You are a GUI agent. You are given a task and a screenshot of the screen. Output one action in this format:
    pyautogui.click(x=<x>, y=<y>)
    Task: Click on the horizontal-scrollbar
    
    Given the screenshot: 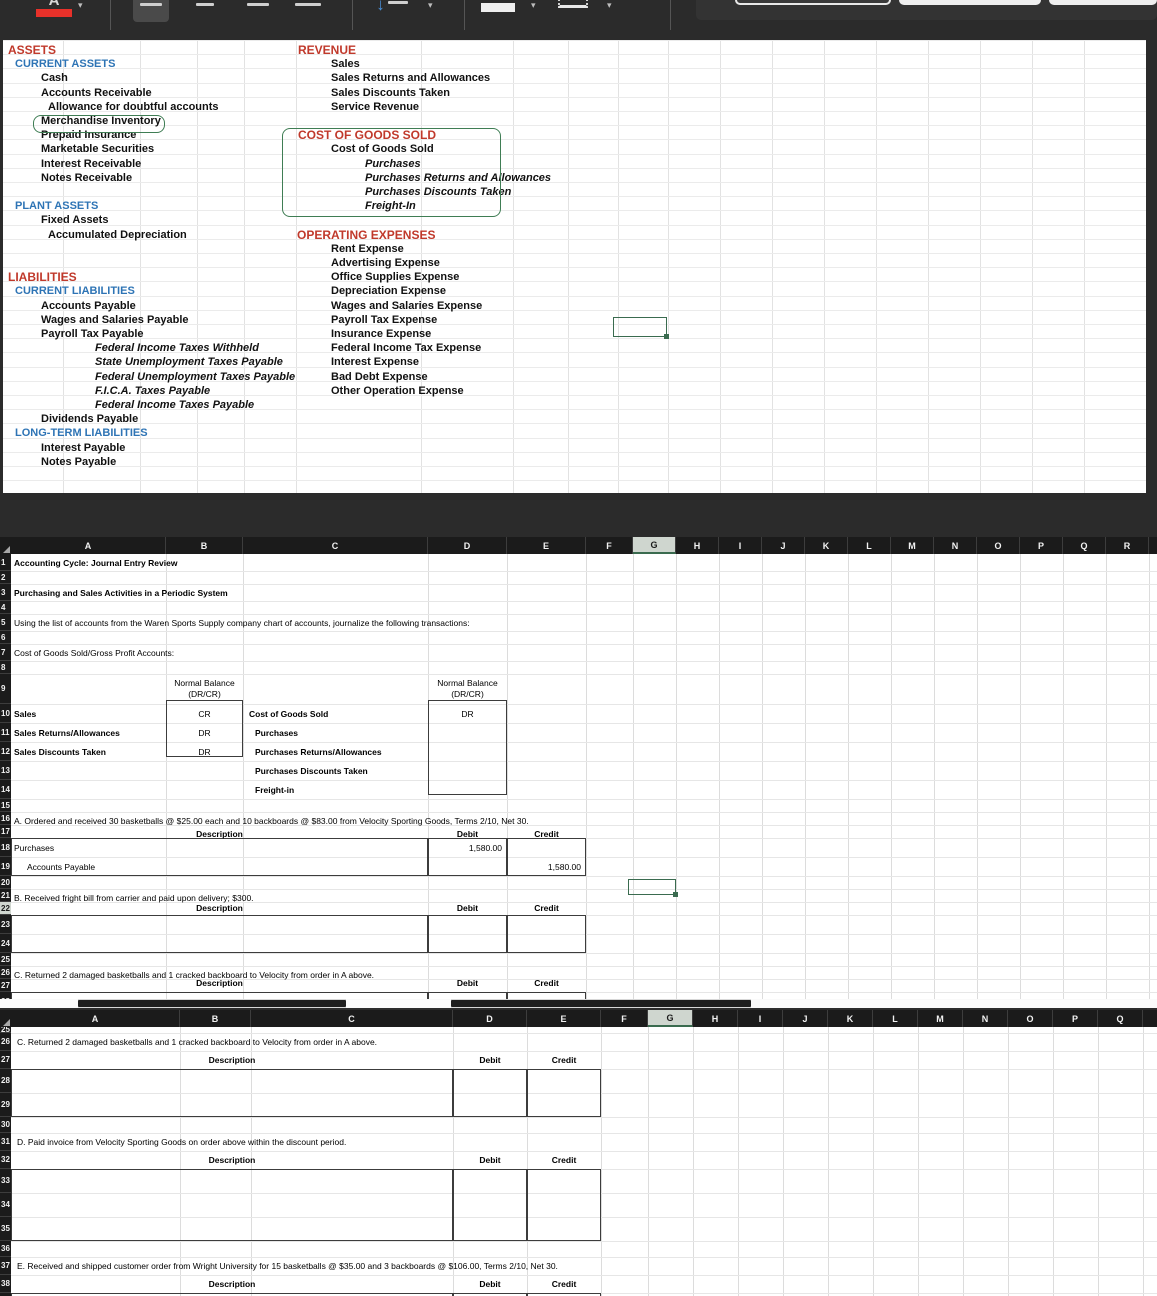 What is the action you would take?
    pyautogui.click(x=578, y=1003)
    